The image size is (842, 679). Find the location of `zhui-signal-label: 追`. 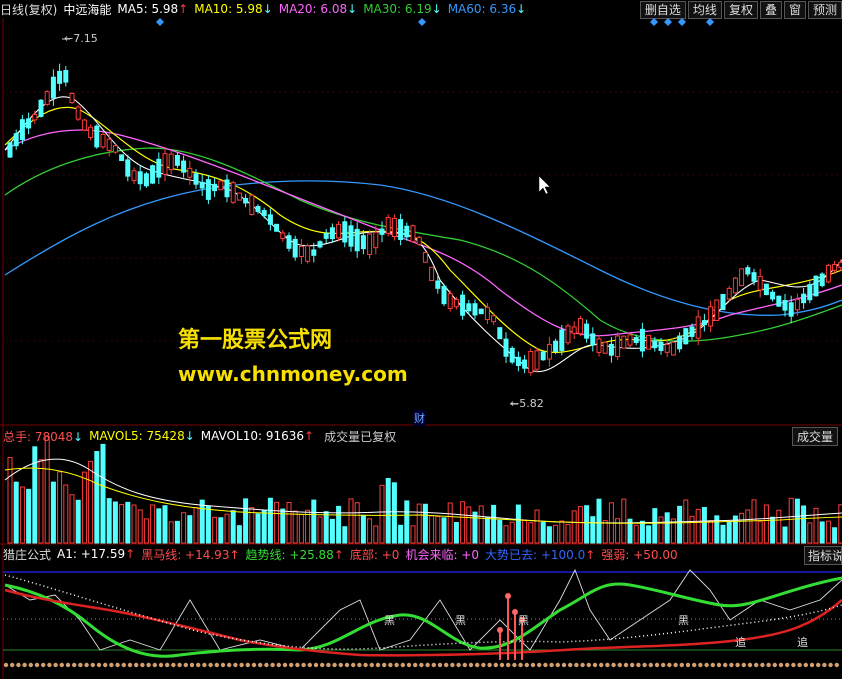

zhui-signal-label: 追 is located at coordinates (802, 642).